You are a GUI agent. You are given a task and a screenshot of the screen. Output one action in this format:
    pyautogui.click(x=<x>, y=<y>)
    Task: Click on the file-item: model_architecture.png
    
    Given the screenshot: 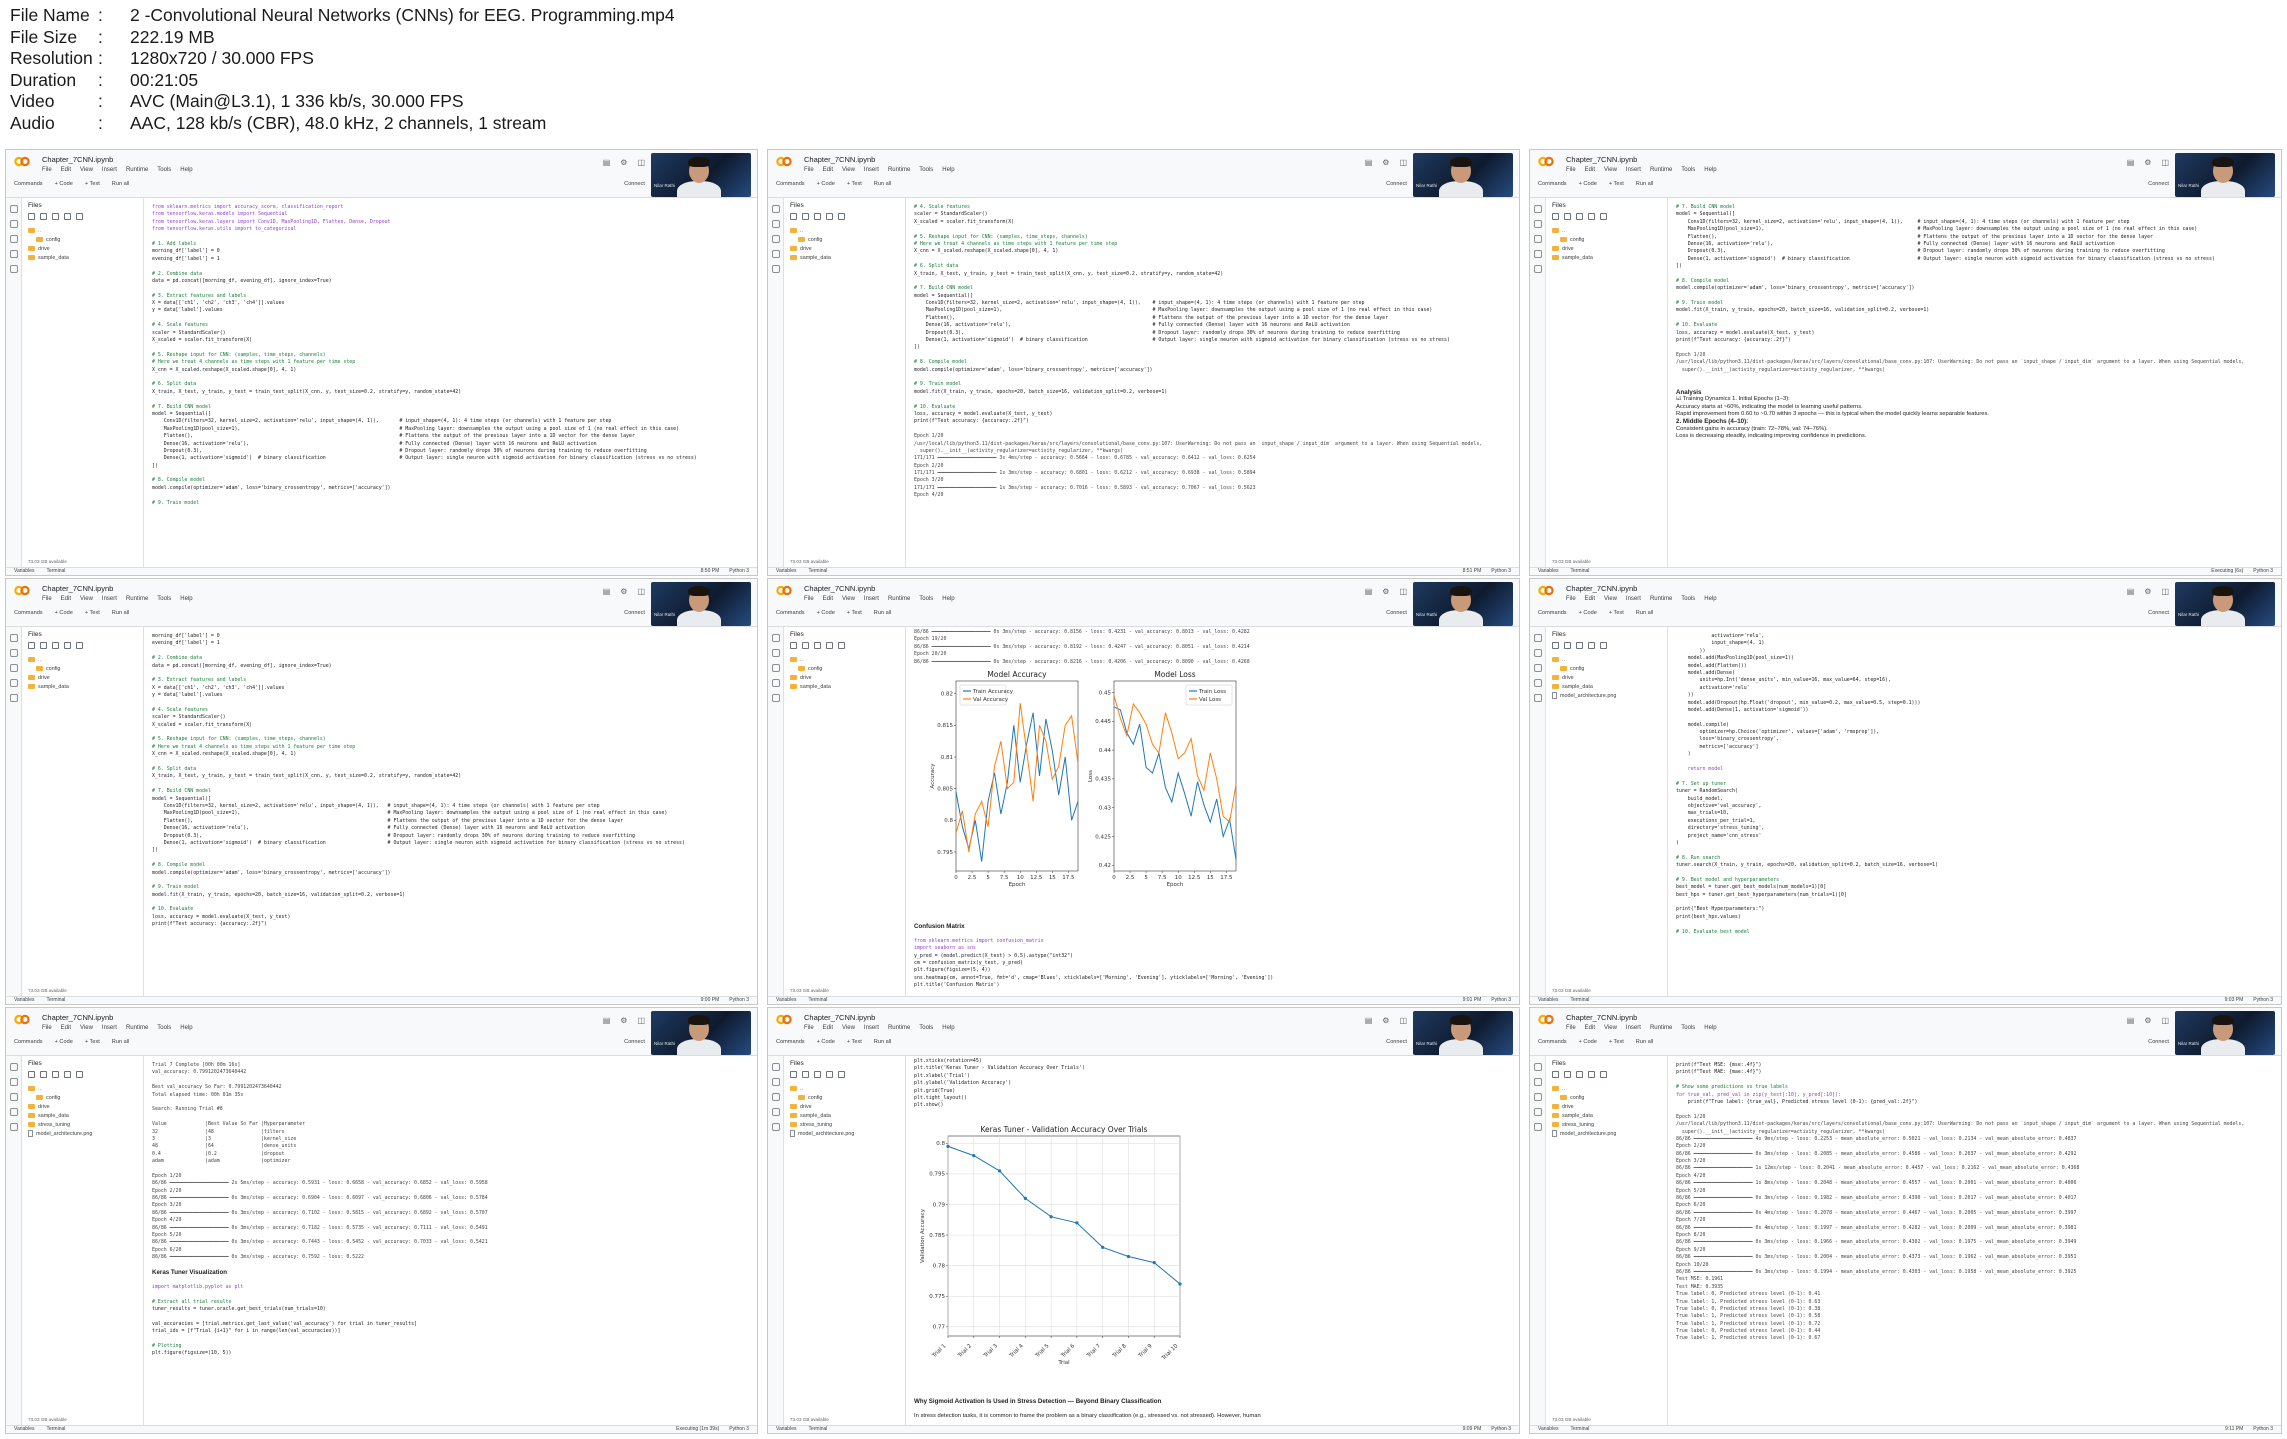 What is the action you would take?
    pyautogui.click(x=844, y=1133)
    